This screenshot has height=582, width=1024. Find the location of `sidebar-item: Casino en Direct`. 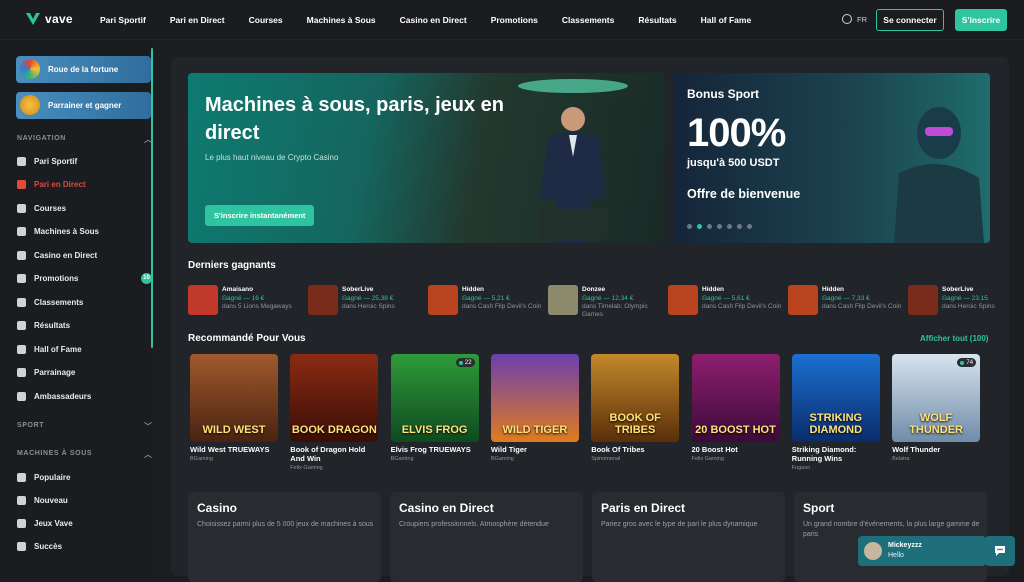

sidebar-item: Casino en Direct is located at coordinates (57, 255).